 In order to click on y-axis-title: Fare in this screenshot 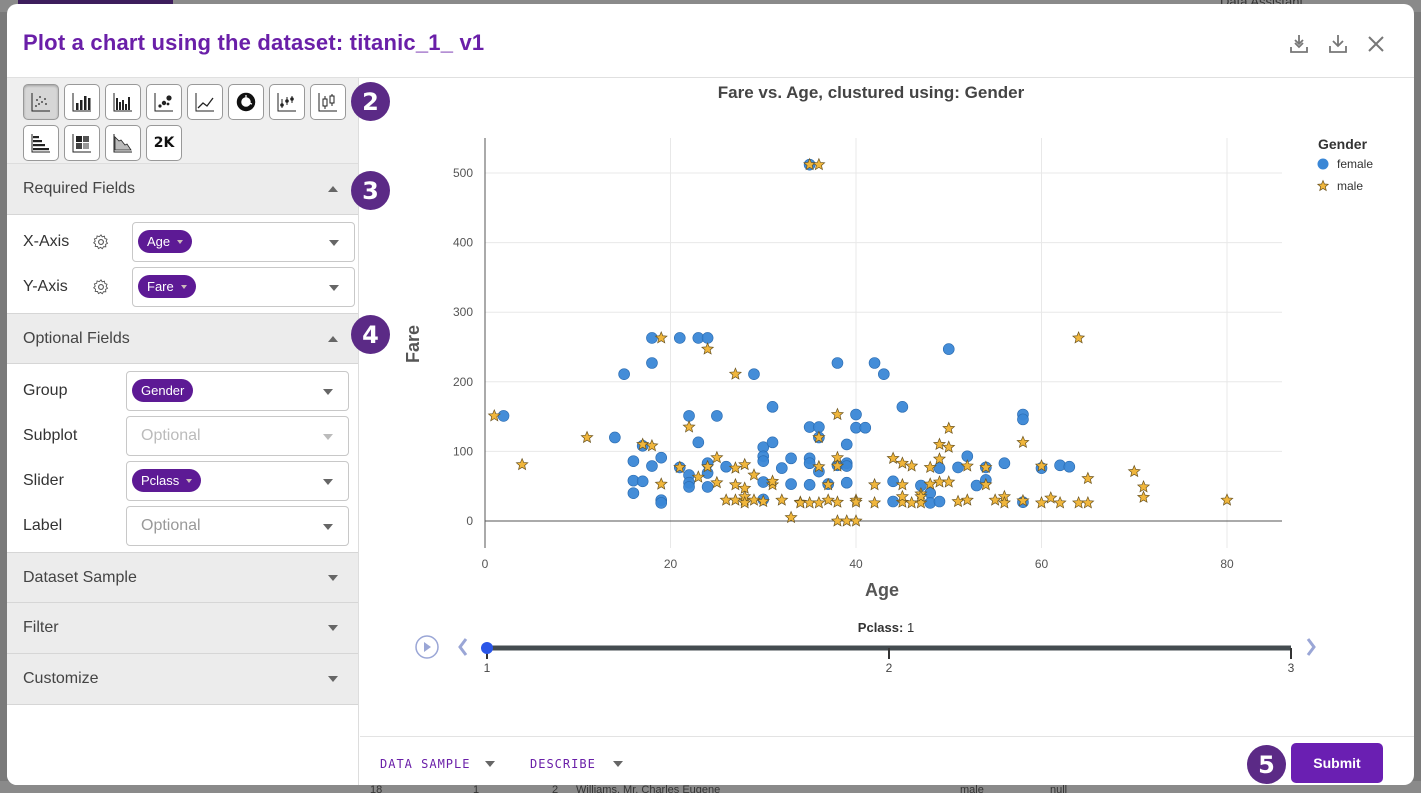, I will do `click(413, 344)`.